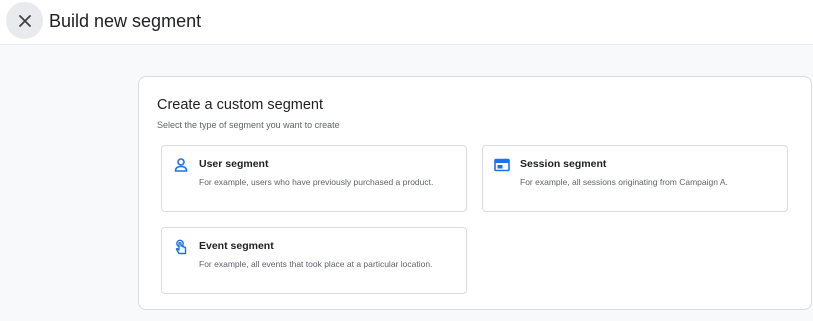  Describe the element at coordinates (236, 246) in the screenshot. I see `event-segment-title: Event segment` at that location.